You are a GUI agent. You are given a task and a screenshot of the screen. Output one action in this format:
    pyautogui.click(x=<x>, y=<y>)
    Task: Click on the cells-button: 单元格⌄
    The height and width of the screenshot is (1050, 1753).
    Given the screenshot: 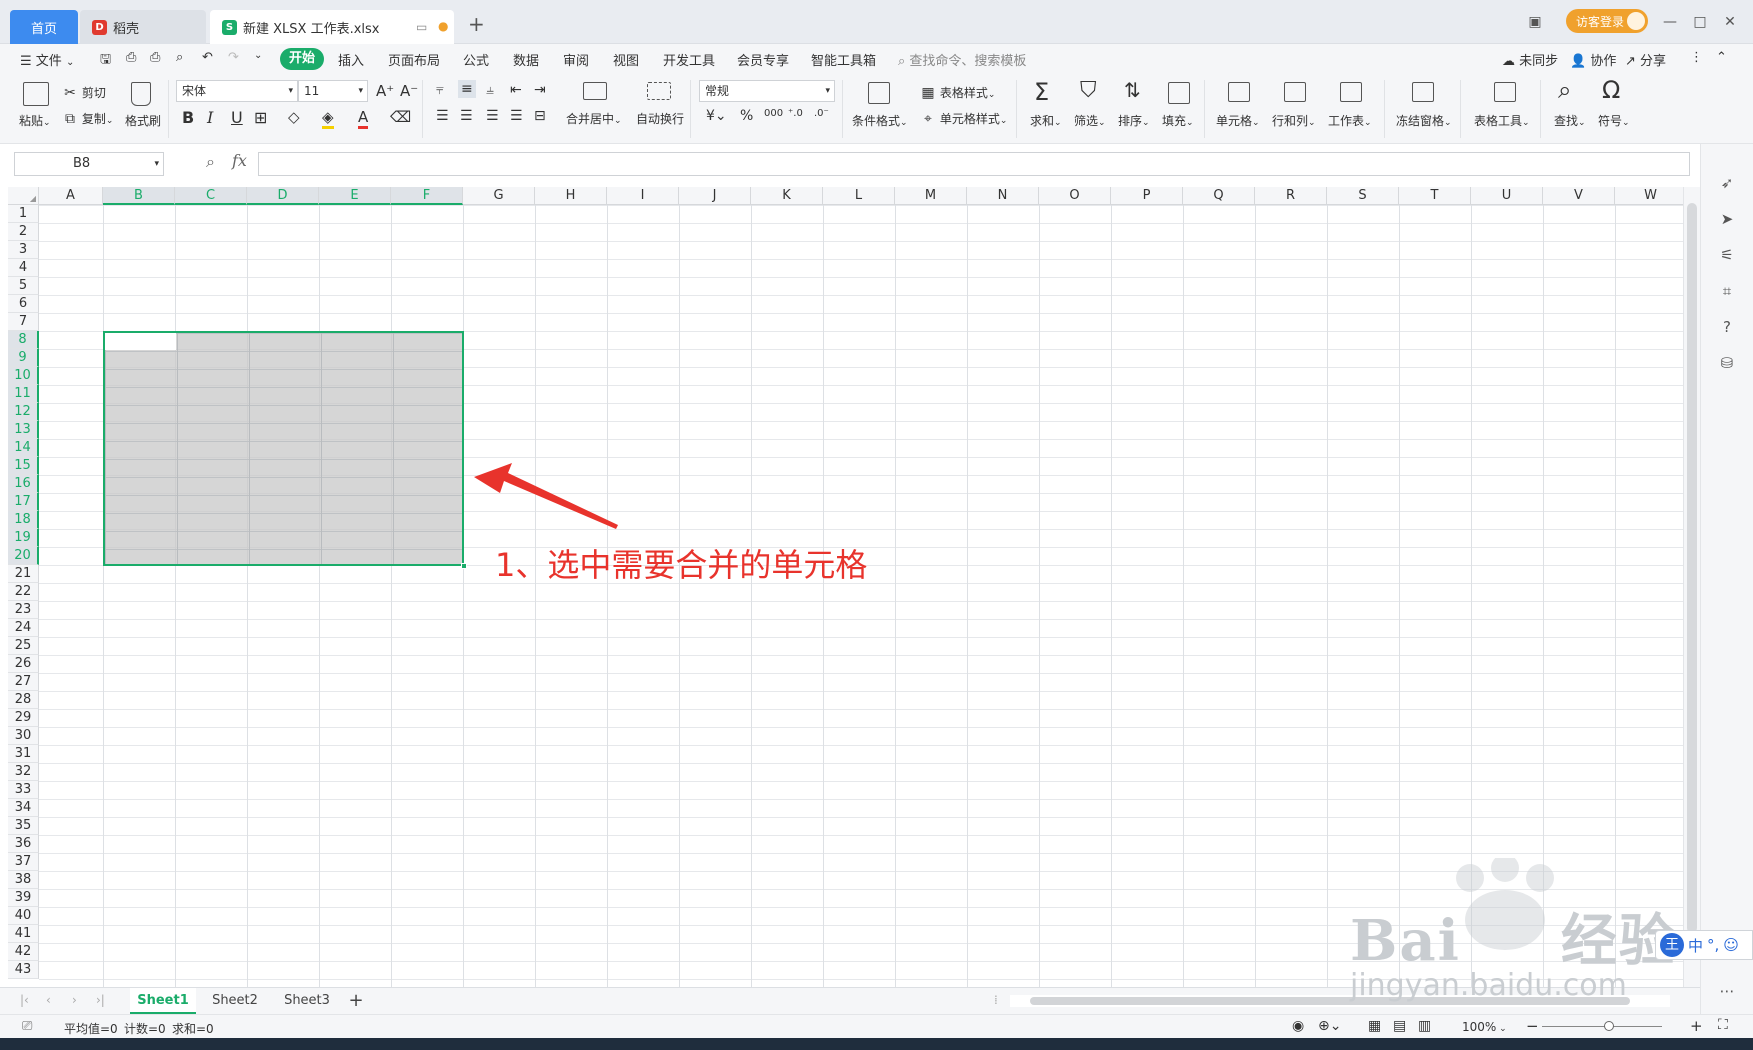 What is the action you would take?
    pyautogui.click(x=1238, y=120)
    